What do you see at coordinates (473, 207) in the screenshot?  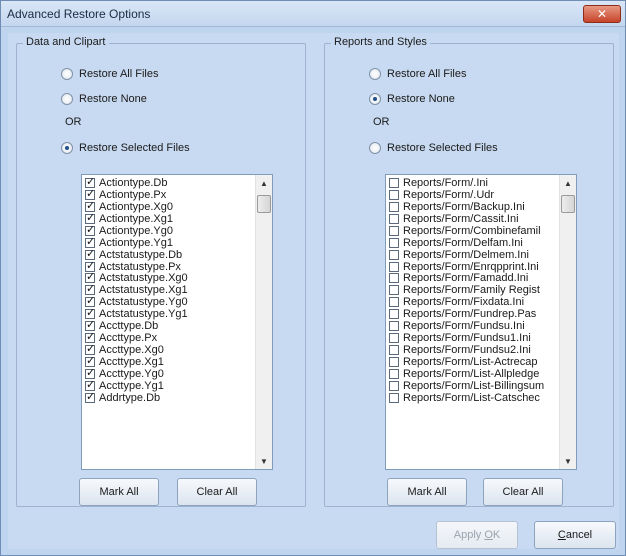 I see `list-item: Reports/Form/Backup.Ini` at bounding box center [473, 207].